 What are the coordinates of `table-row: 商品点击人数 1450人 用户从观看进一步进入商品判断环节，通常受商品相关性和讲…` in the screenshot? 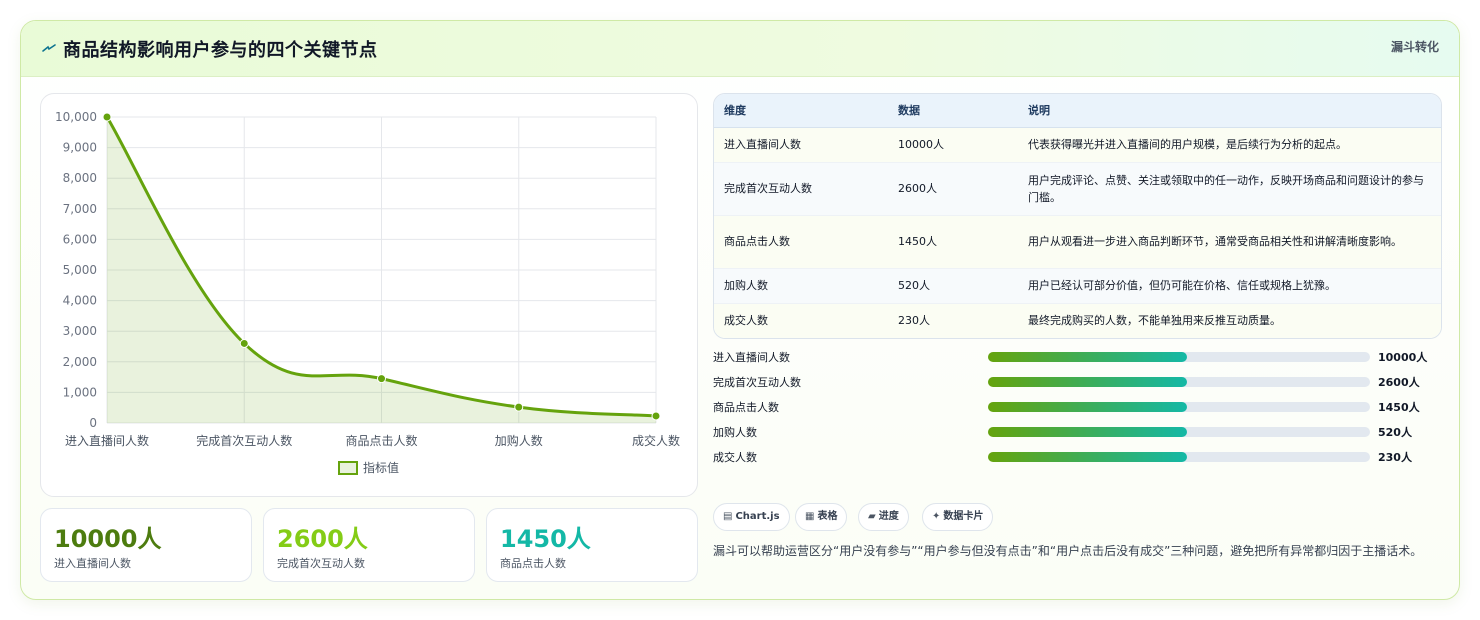 It's located at (1077, 242).